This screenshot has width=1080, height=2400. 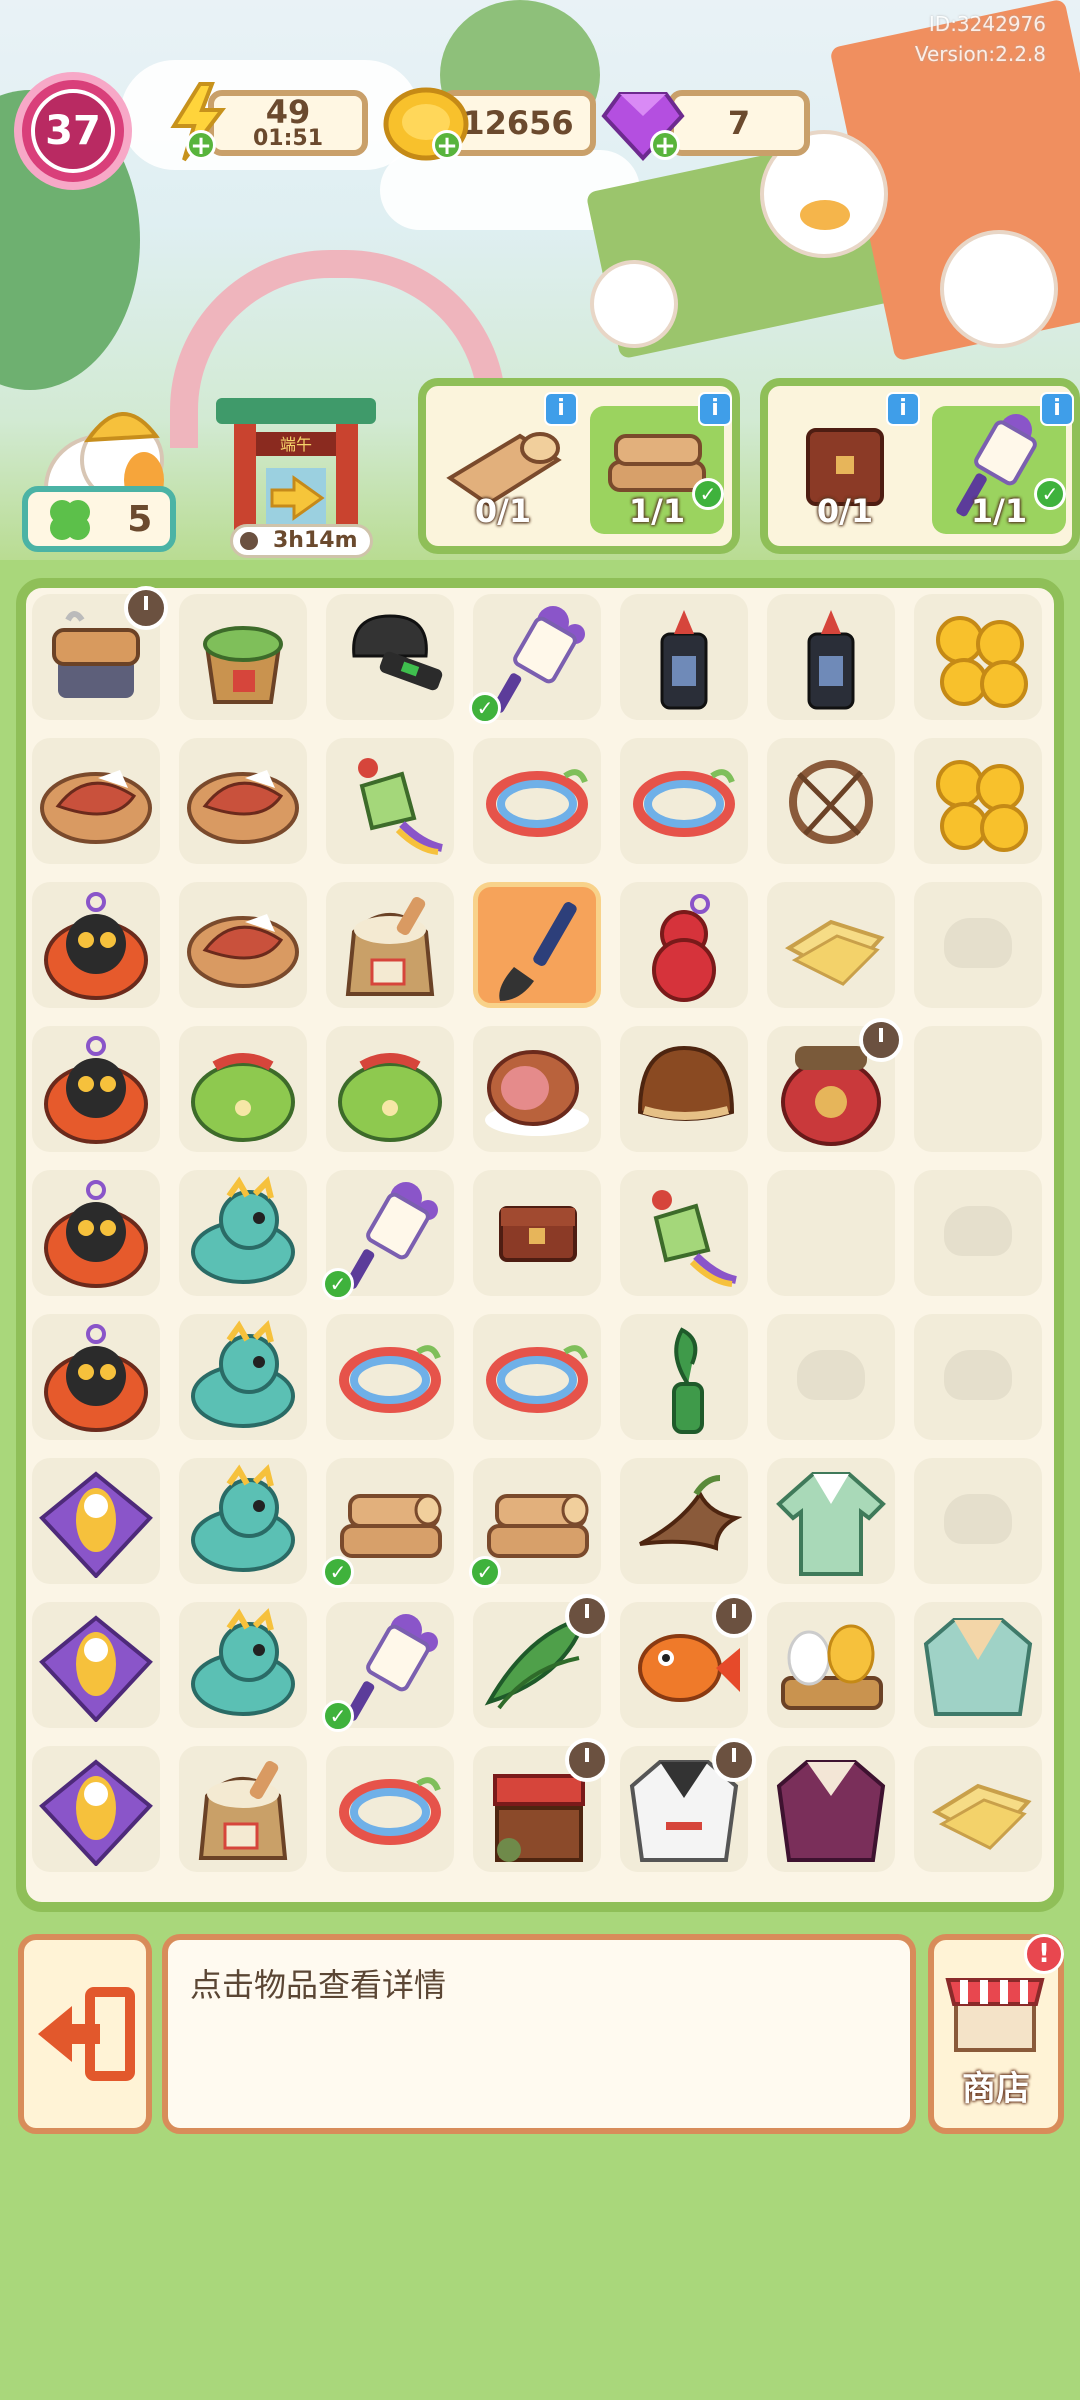 I want to click on order-card-1: i 0/1 i ✓ 1/1, so click(x=579, y=466).